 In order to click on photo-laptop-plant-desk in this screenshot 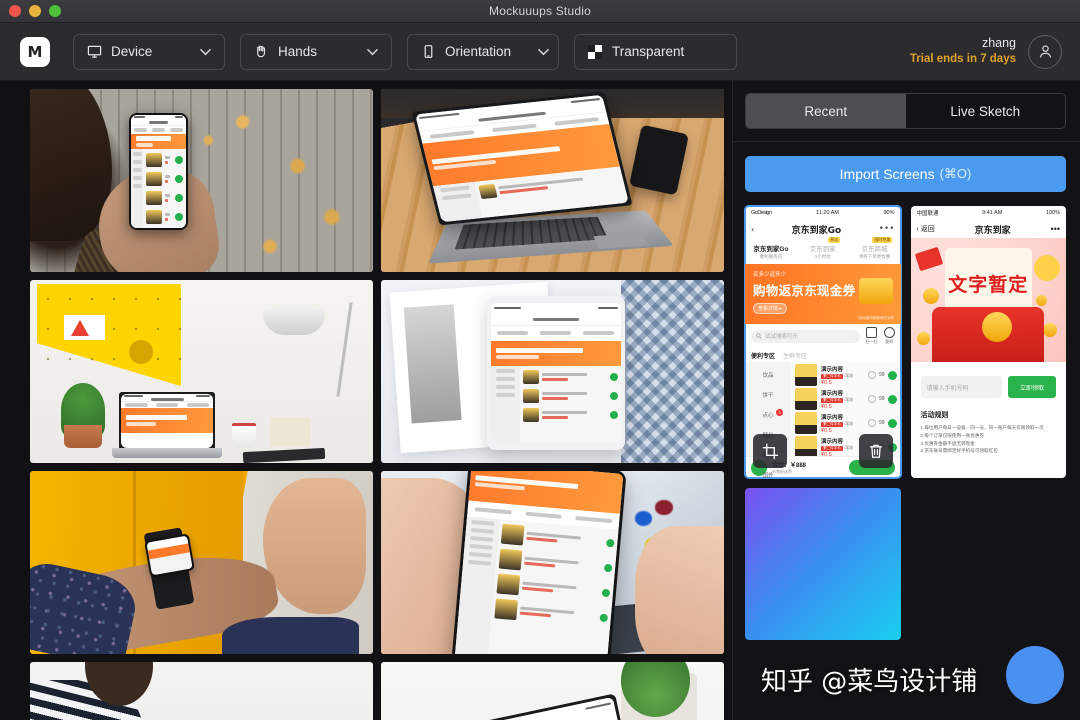, I will do `click(552, 691)`.